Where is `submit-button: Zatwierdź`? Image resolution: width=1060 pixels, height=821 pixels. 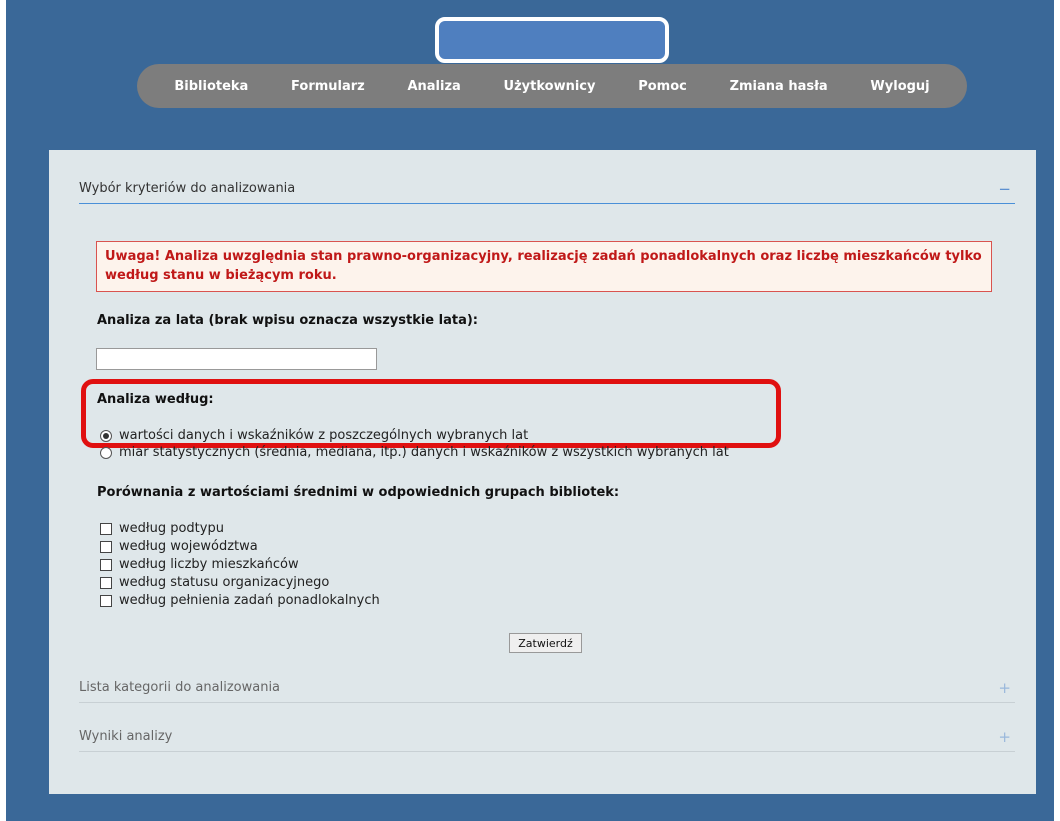
submit-button: Zatwierdź is located at coordinates (545, 643).